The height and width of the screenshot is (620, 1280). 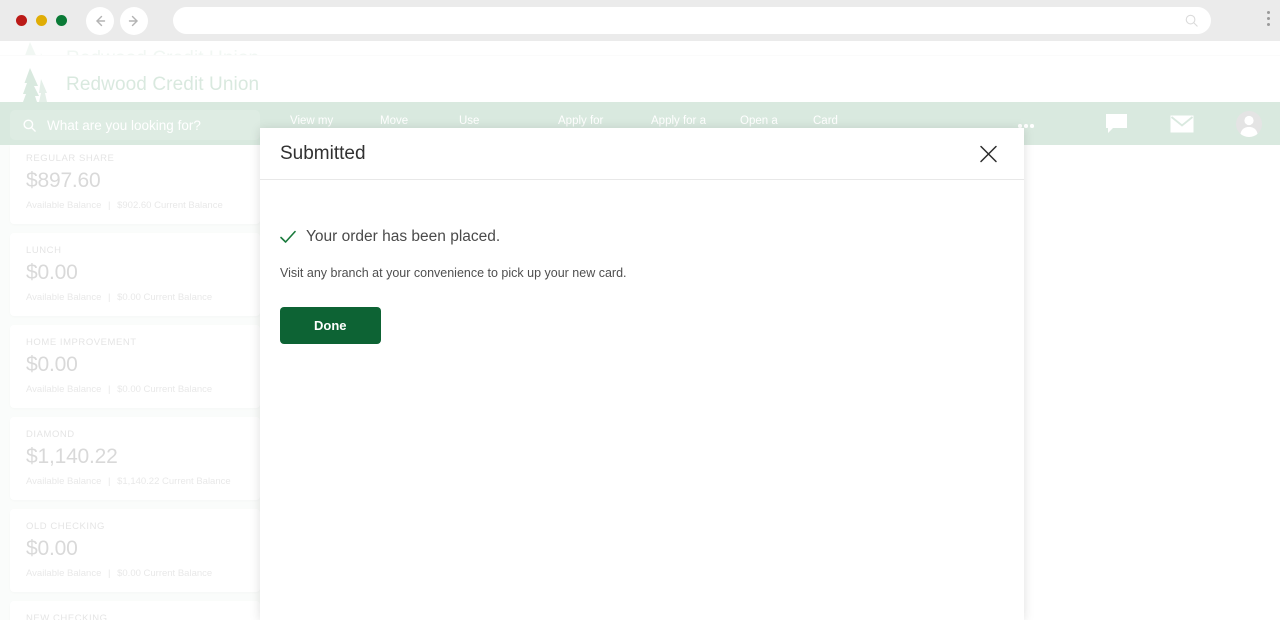 I want to click on account-amount: $897.60, so click(x=63, y=180).